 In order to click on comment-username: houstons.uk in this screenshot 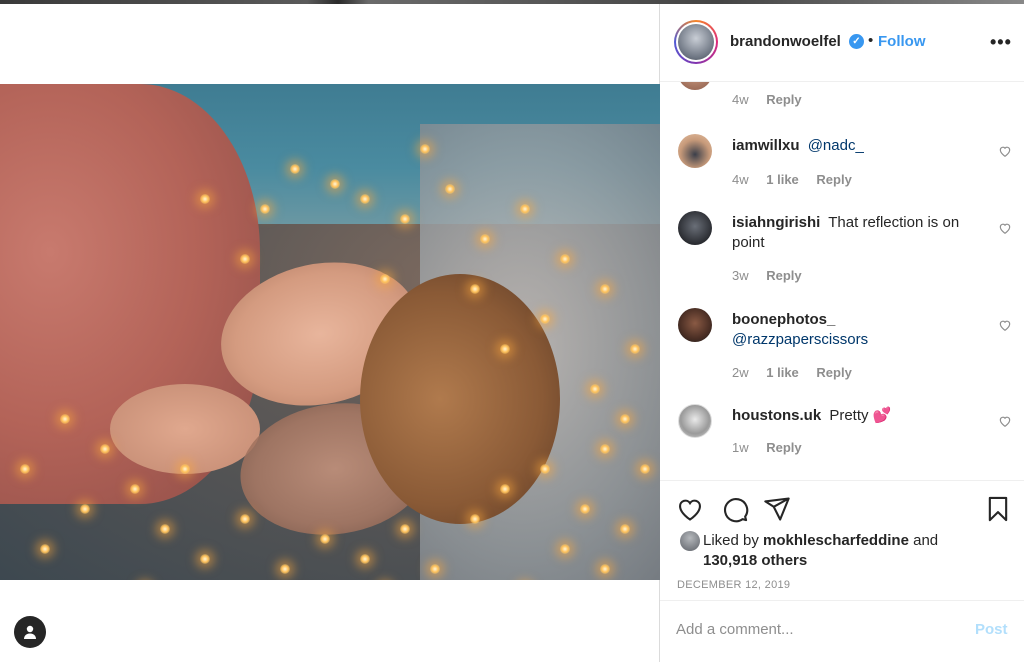, I will do `click(776, 415)`.